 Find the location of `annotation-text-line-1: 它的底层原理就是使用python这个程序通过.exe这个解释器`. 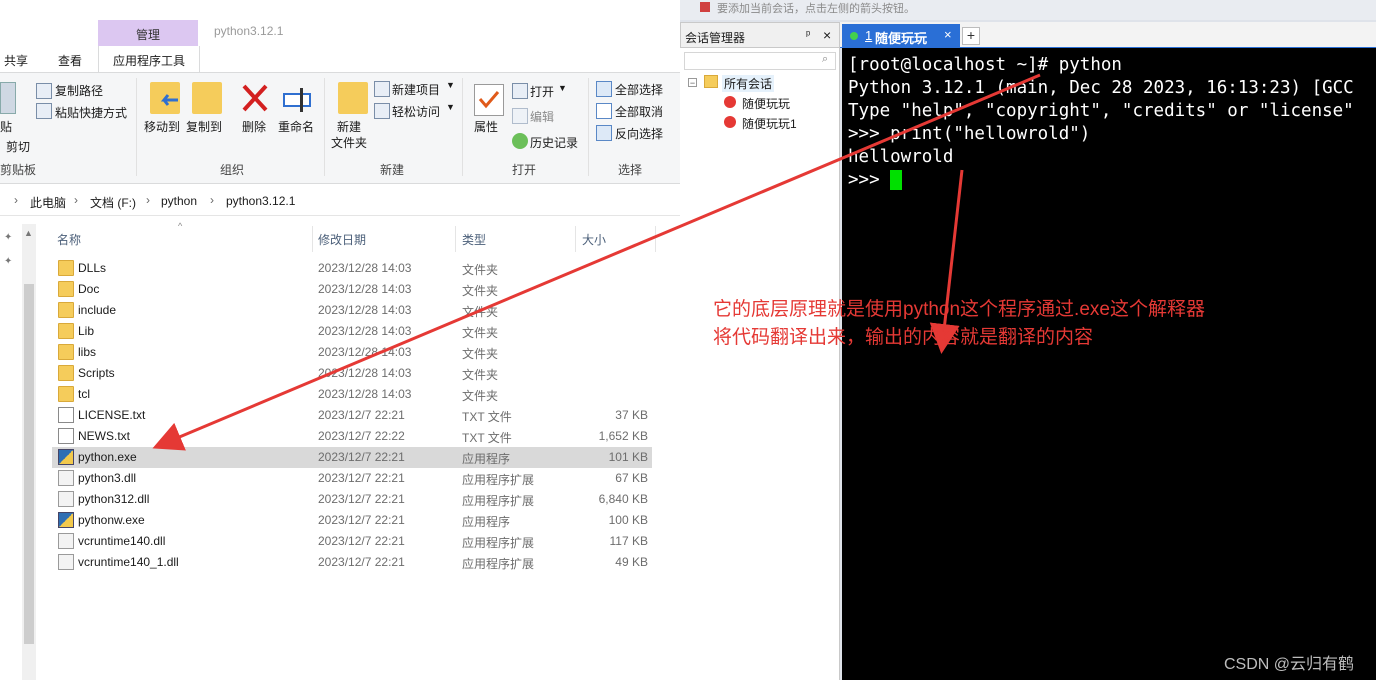

annotation-text-line-1: 它的底层原理就是使用python这个程序通过.exe这个解释器 is located at coordinates (959, 309).